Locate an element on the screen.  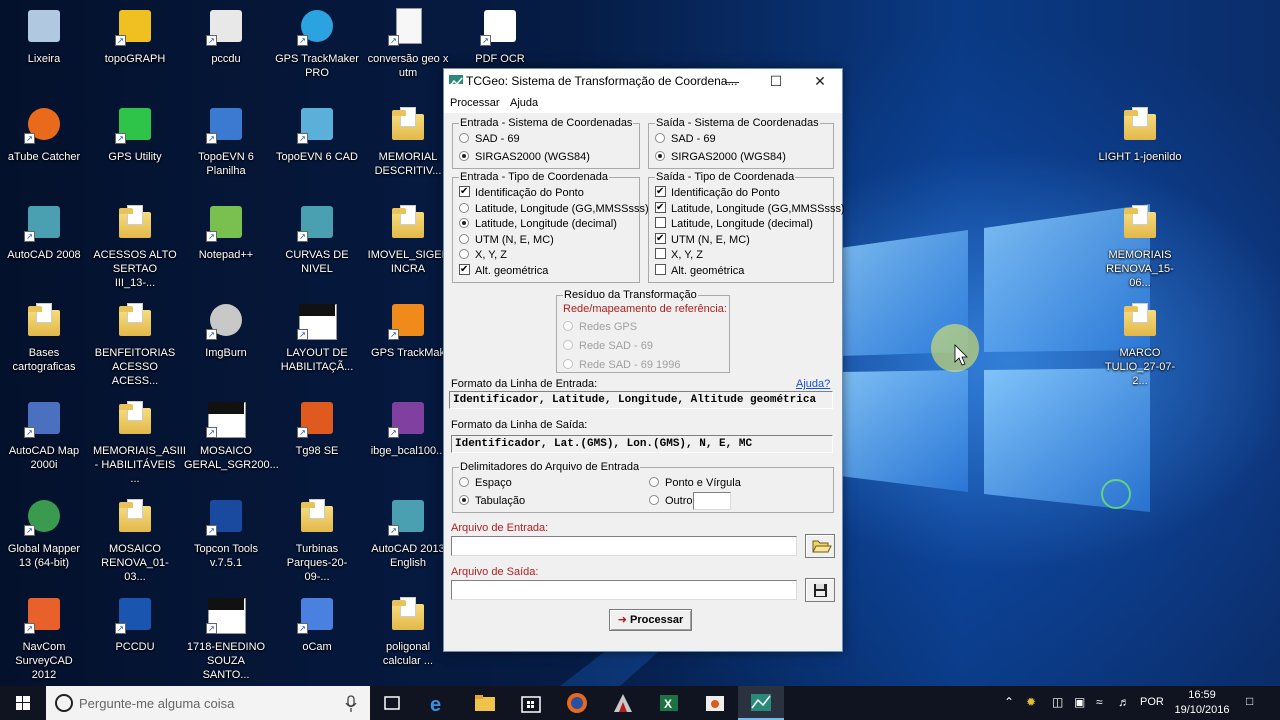
saida-tipo-option: Identificação do Ponto is located at coordinates (717, 193).